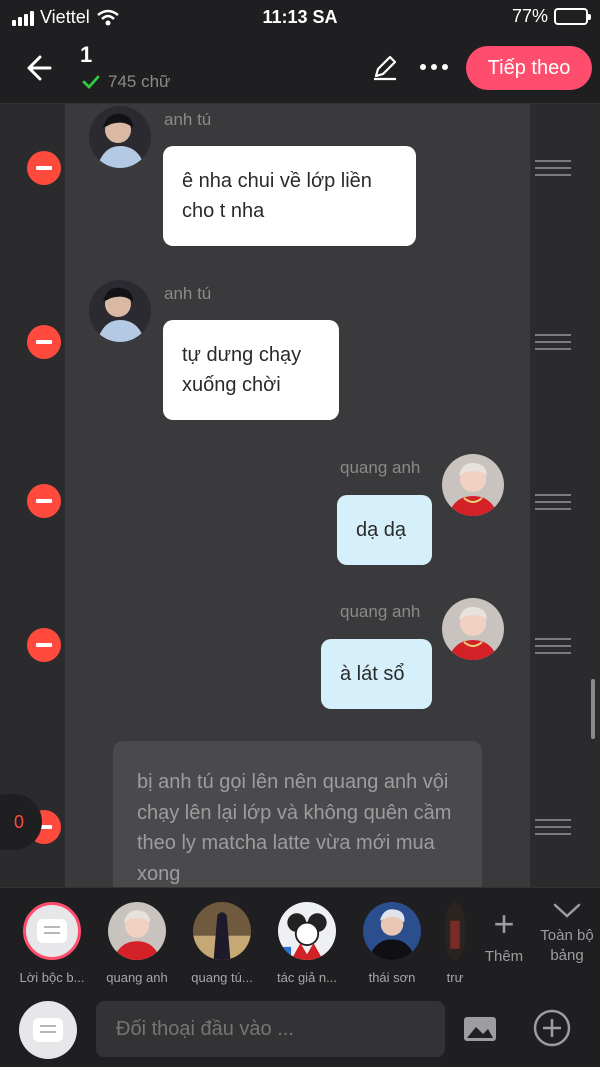  I want to click on character-thai-son: thái sơn, so click(392, 943).